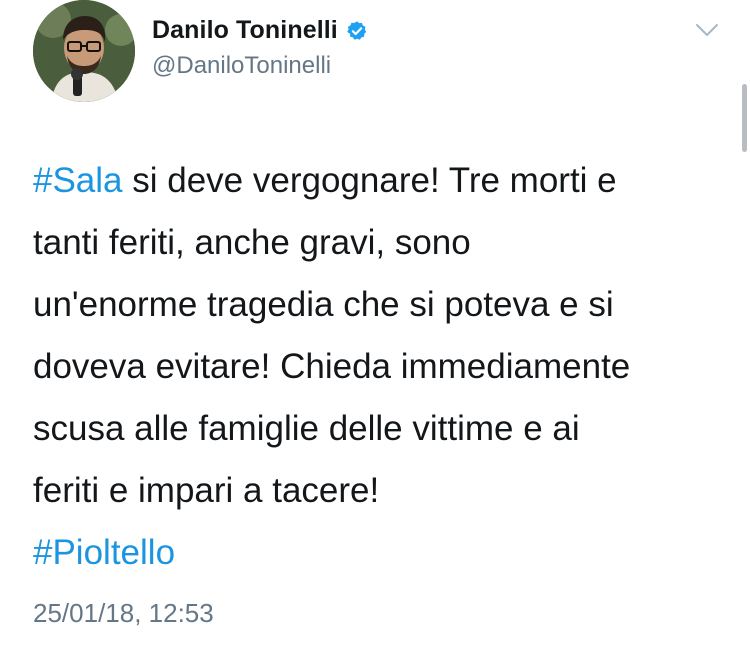 The width and height of the screenshot is (750, 646). I want to click on tweet-line: #Pioltello, so click(383, 553).